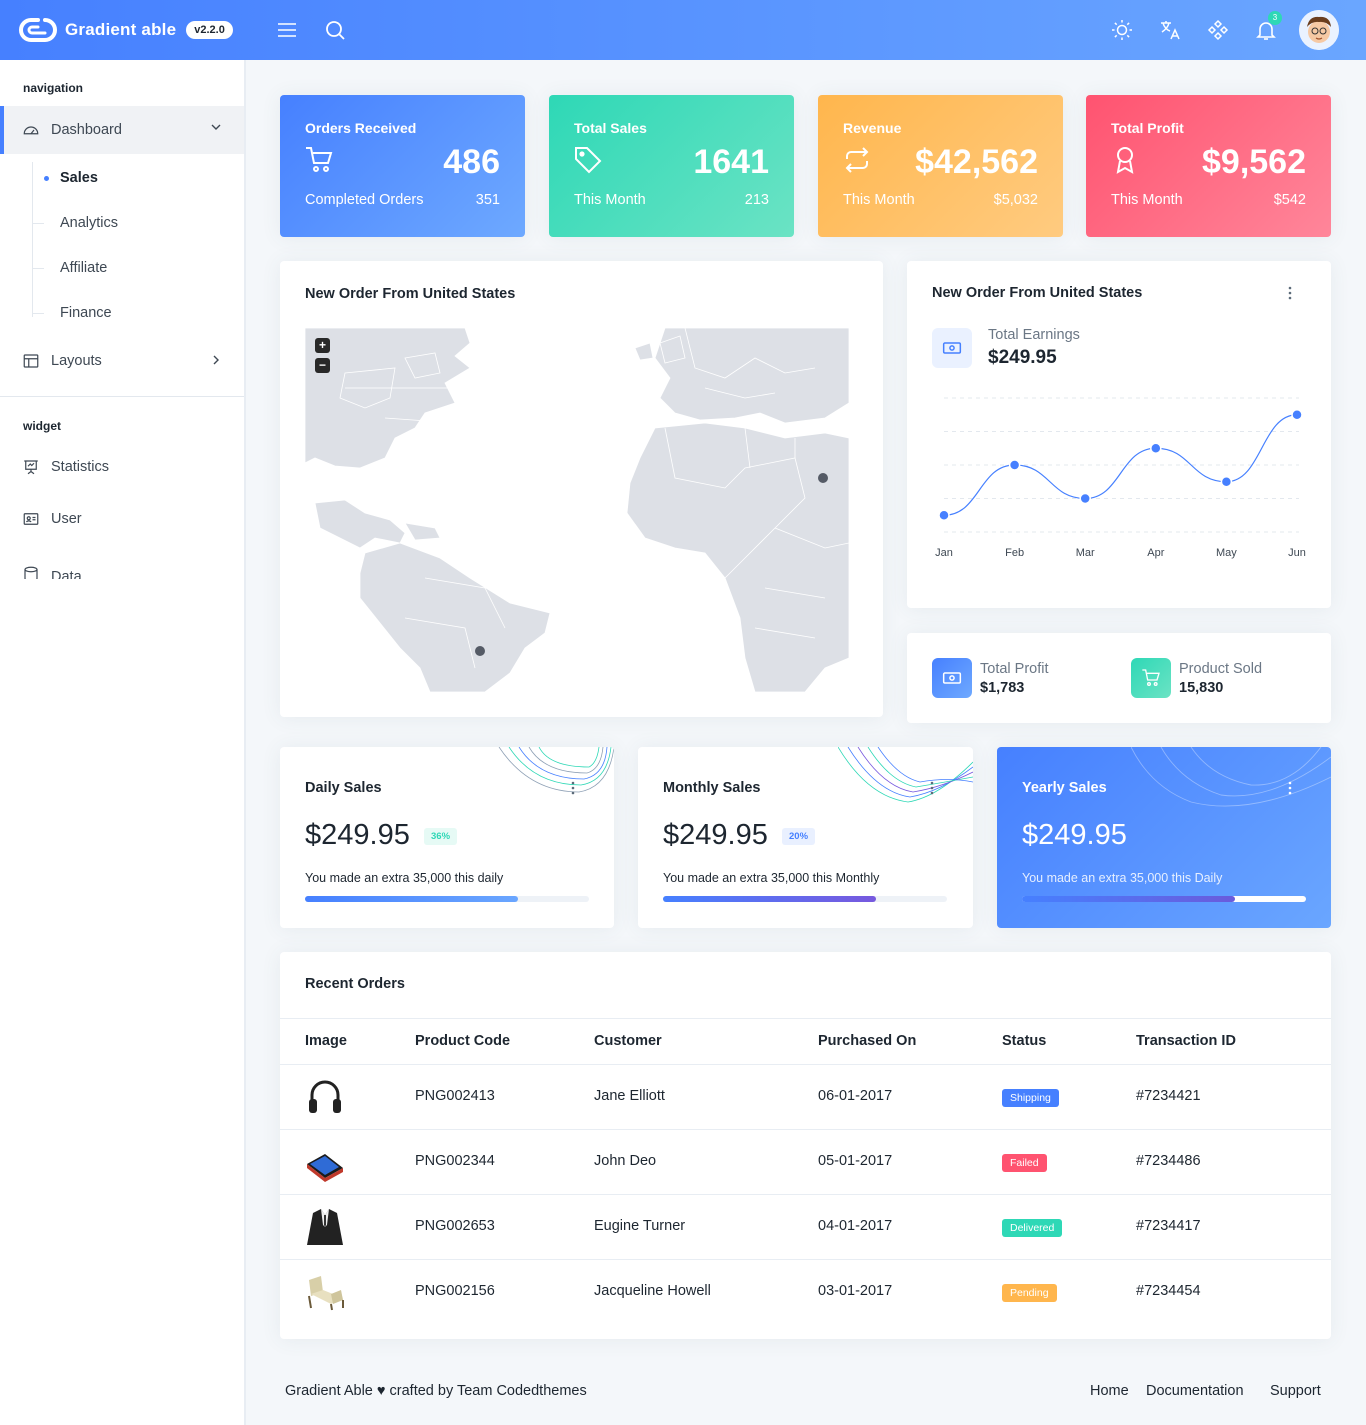  Describe the element at coordinates (76, 361) in the screenshot. I see `sidebar-item-label: Layouts` at that location.